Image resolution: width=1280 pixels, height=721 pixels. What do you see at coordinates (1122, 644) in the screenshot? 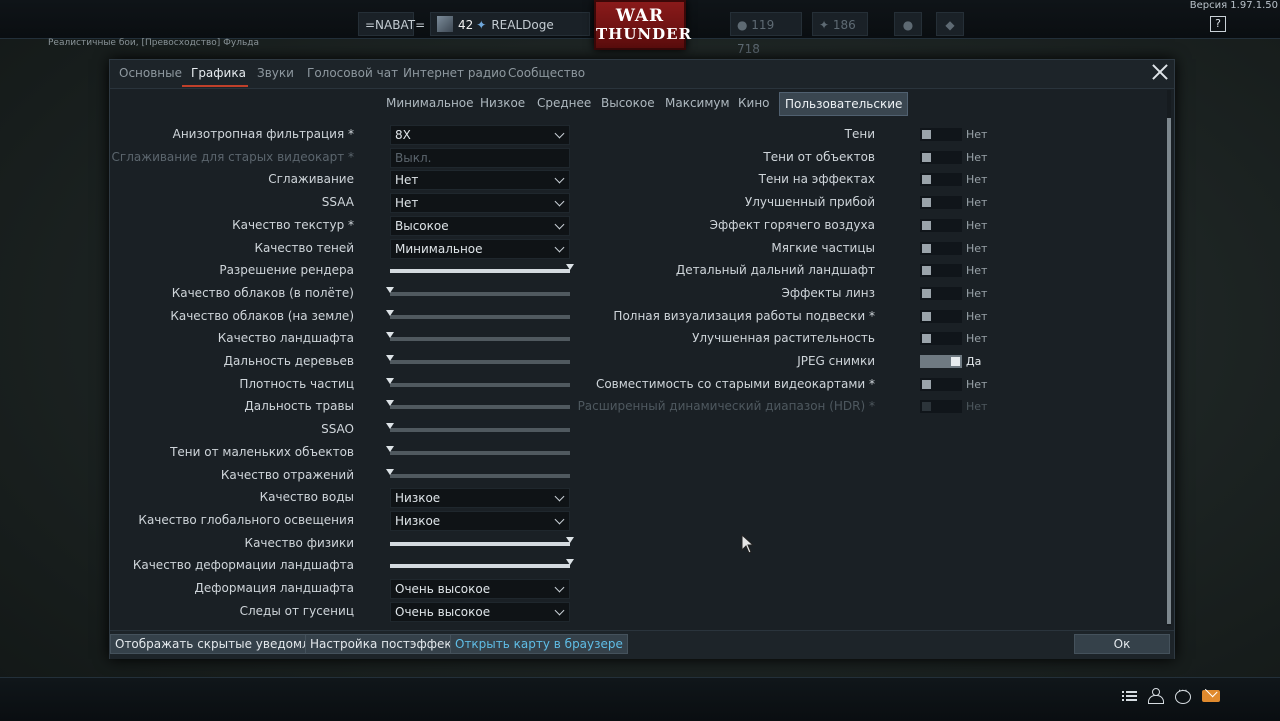
I see `ok-button: Ок` at bounding box center [1122, 644].